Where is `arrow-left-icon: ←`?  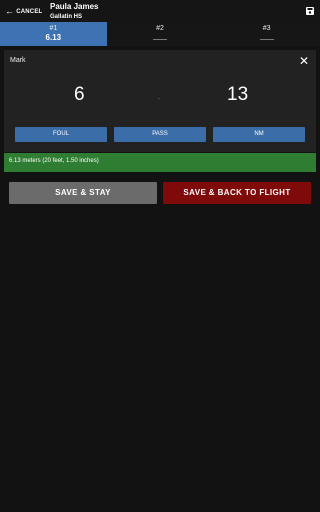
arrow-left-icon: ← is located at coordinates (10, 11).